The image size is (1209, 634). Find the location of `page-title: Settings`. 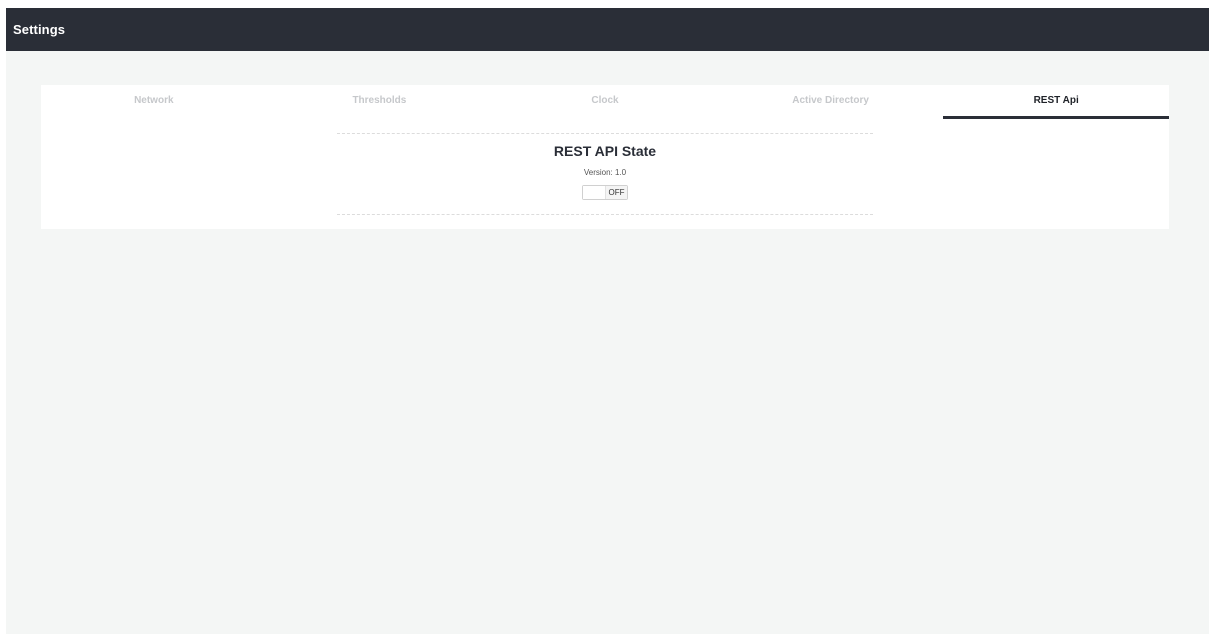

page-title: Settings is located at coordinates (39, 29).